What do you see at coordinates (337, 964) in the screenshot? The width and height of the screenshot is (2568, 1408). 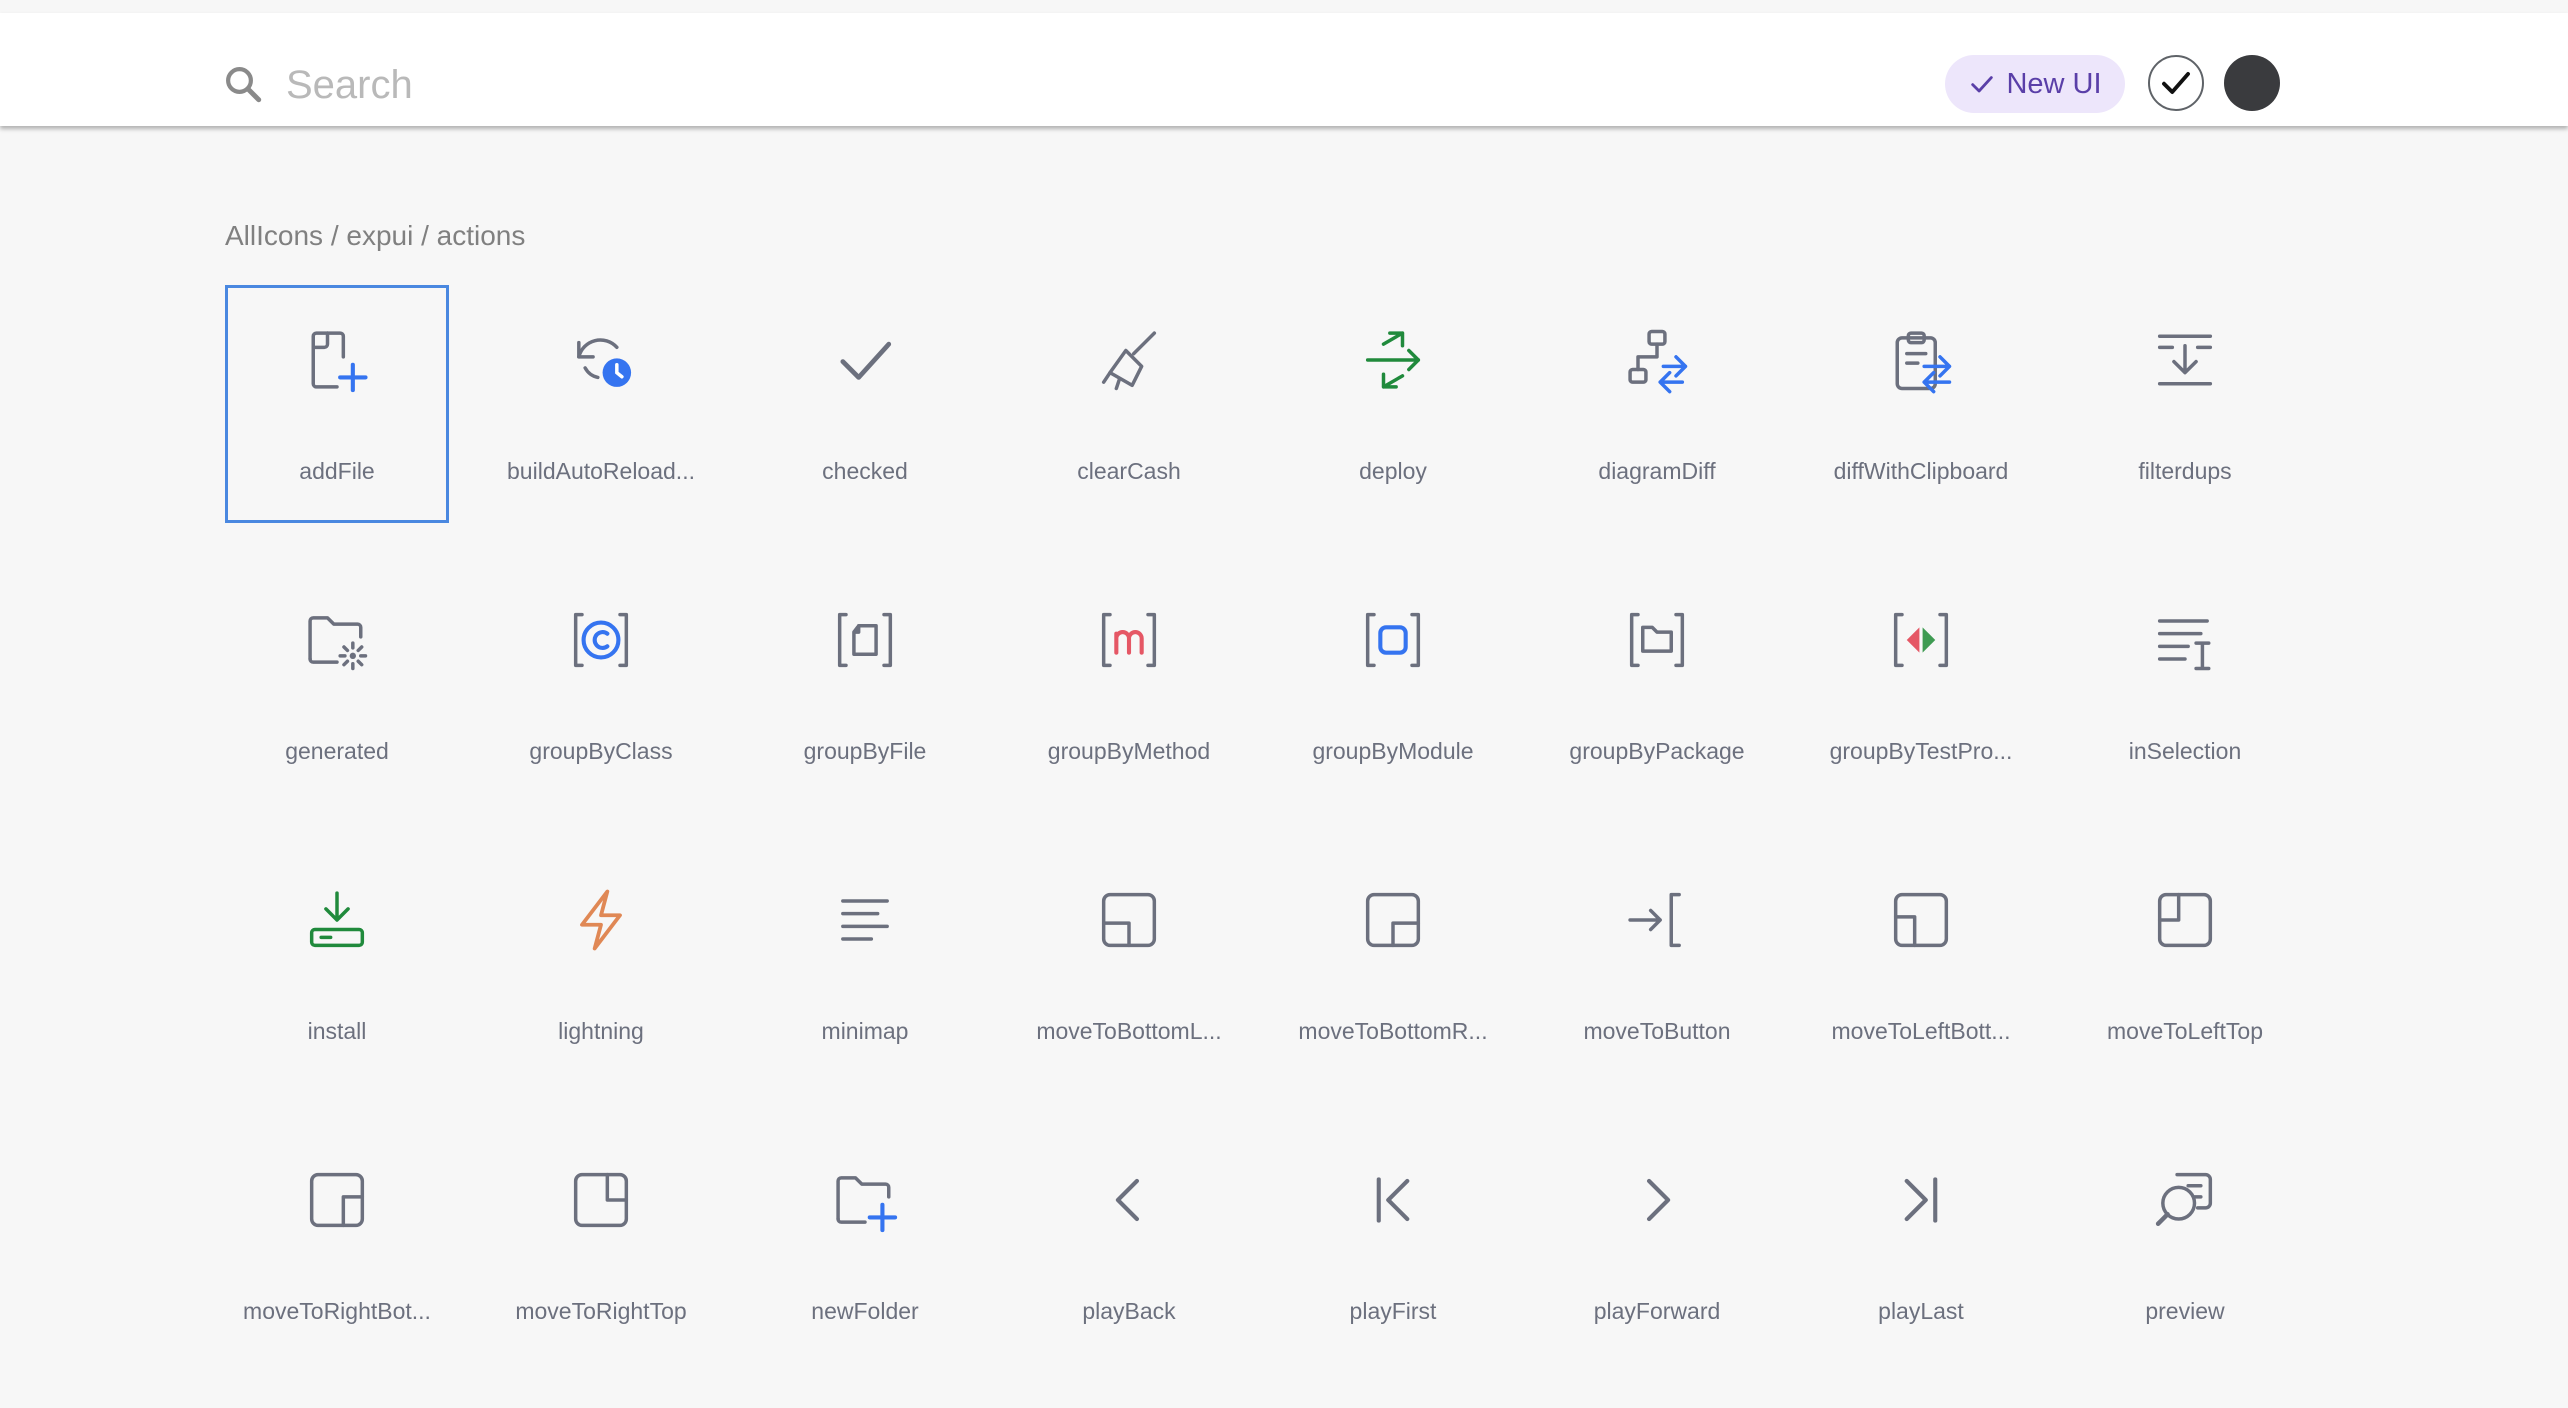 I see `icon-tile-install: install` at bounding box center [337, 964].